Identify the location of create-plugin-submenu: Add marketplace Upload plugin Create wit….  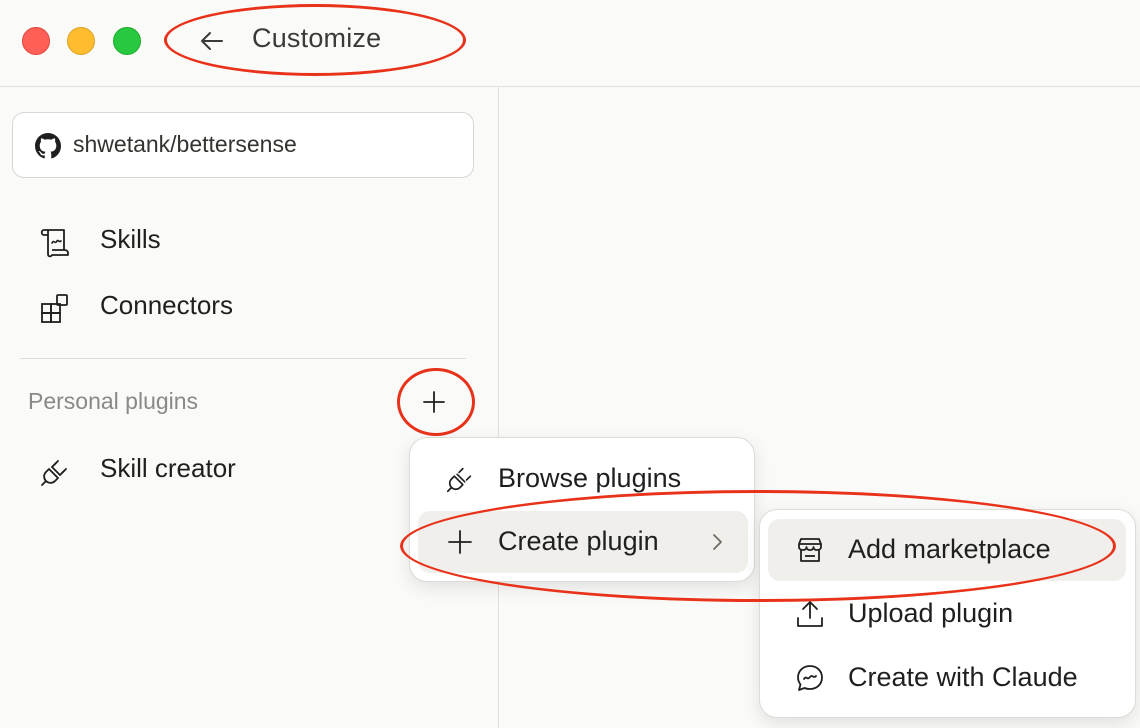
(947, 613).